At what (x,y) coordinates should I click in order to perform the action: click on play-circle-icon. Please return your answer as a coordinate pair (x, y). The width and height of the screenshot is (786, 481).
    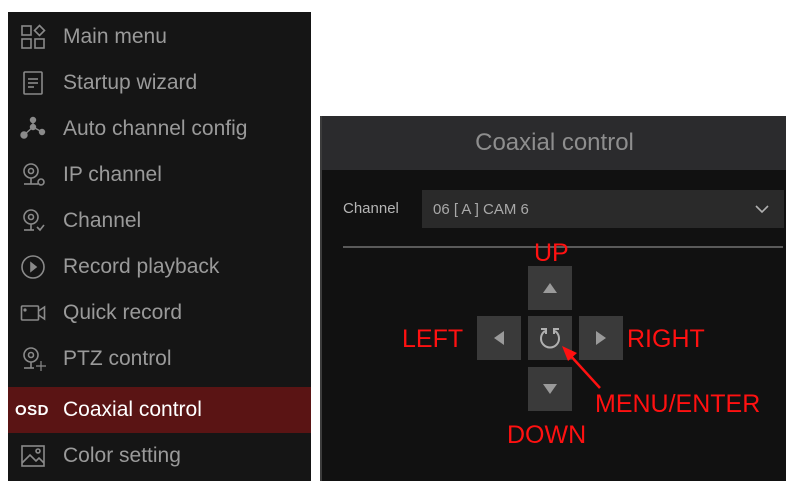
    Looking at the image, I should click on (33, 267).